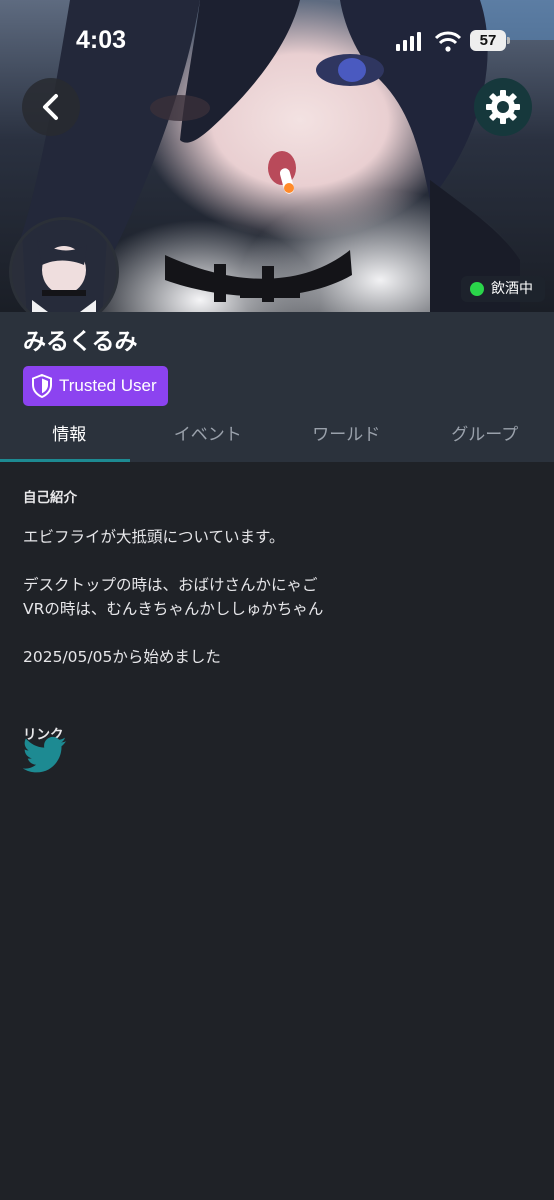 This screenshot has height=1200, width=554. Describe the element at coordinates (208, 439) in the screenshot. I see `tab-events: イベント` at that location.